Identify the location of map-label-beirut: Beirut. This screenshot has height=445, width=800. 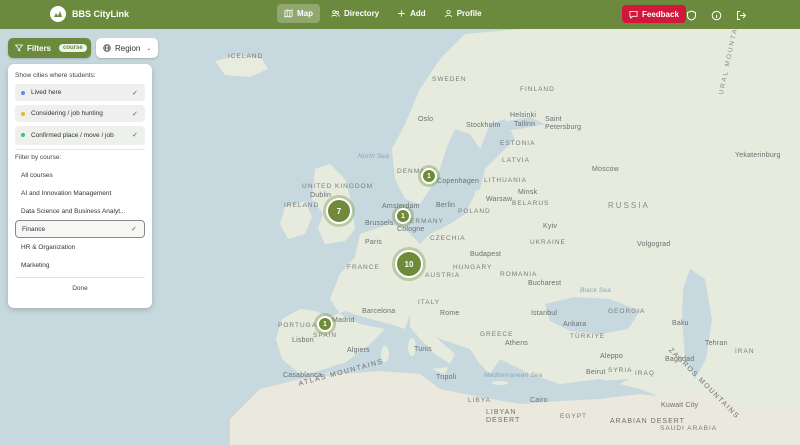
(596, 372).